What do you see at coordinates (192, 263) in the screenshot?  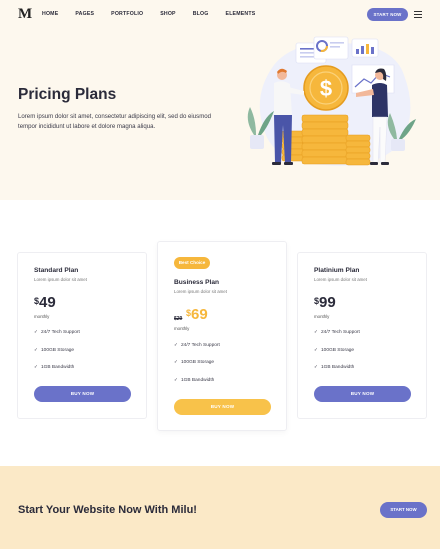 I see `best-choice-badge: Best Choice` at bounding box center [192, 263].